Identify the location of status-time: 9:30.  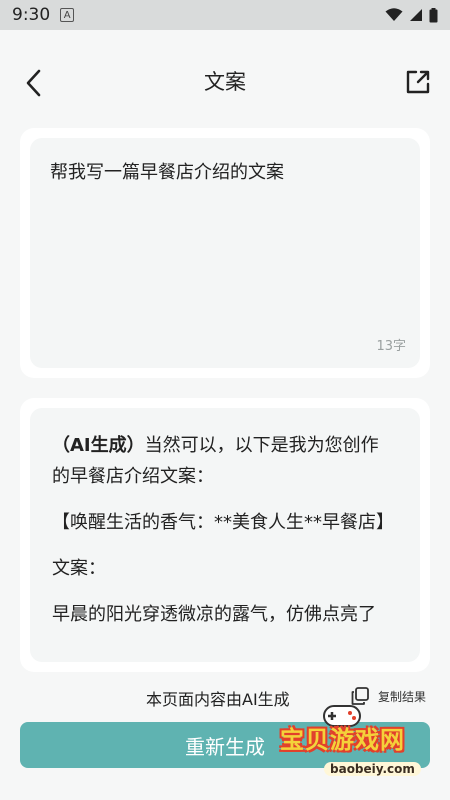
(31, 15).